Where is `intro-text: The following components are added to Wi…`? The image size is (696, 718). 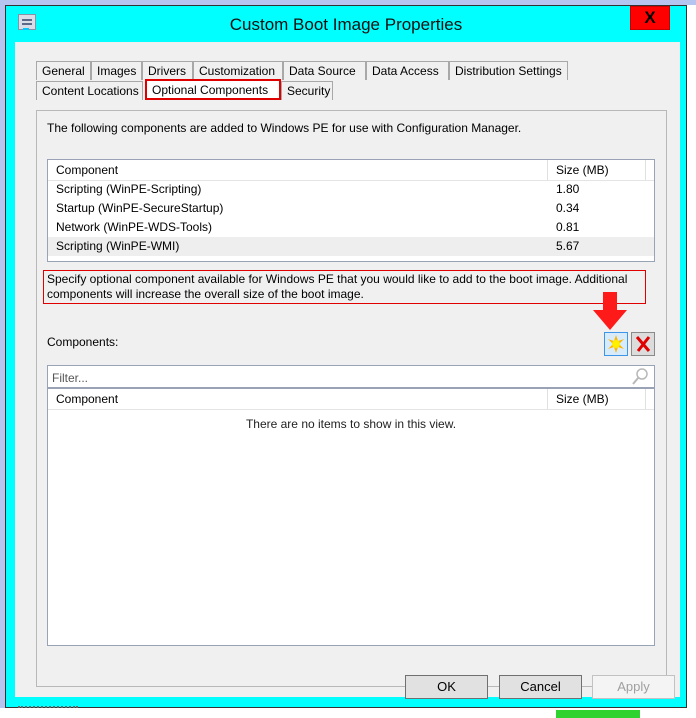
intro-text: The following components are added to Wi… is located at coordinates (284, 128).